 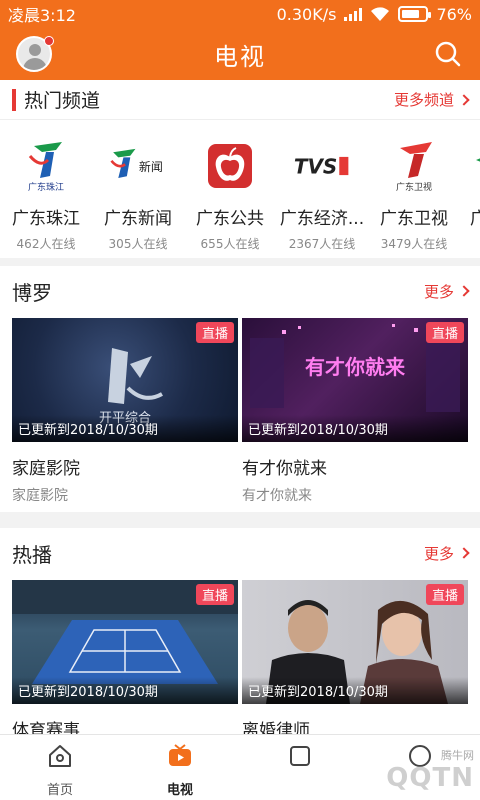 I want to click on channel-viewers: 3479人在线, so click(x=414, y=244).